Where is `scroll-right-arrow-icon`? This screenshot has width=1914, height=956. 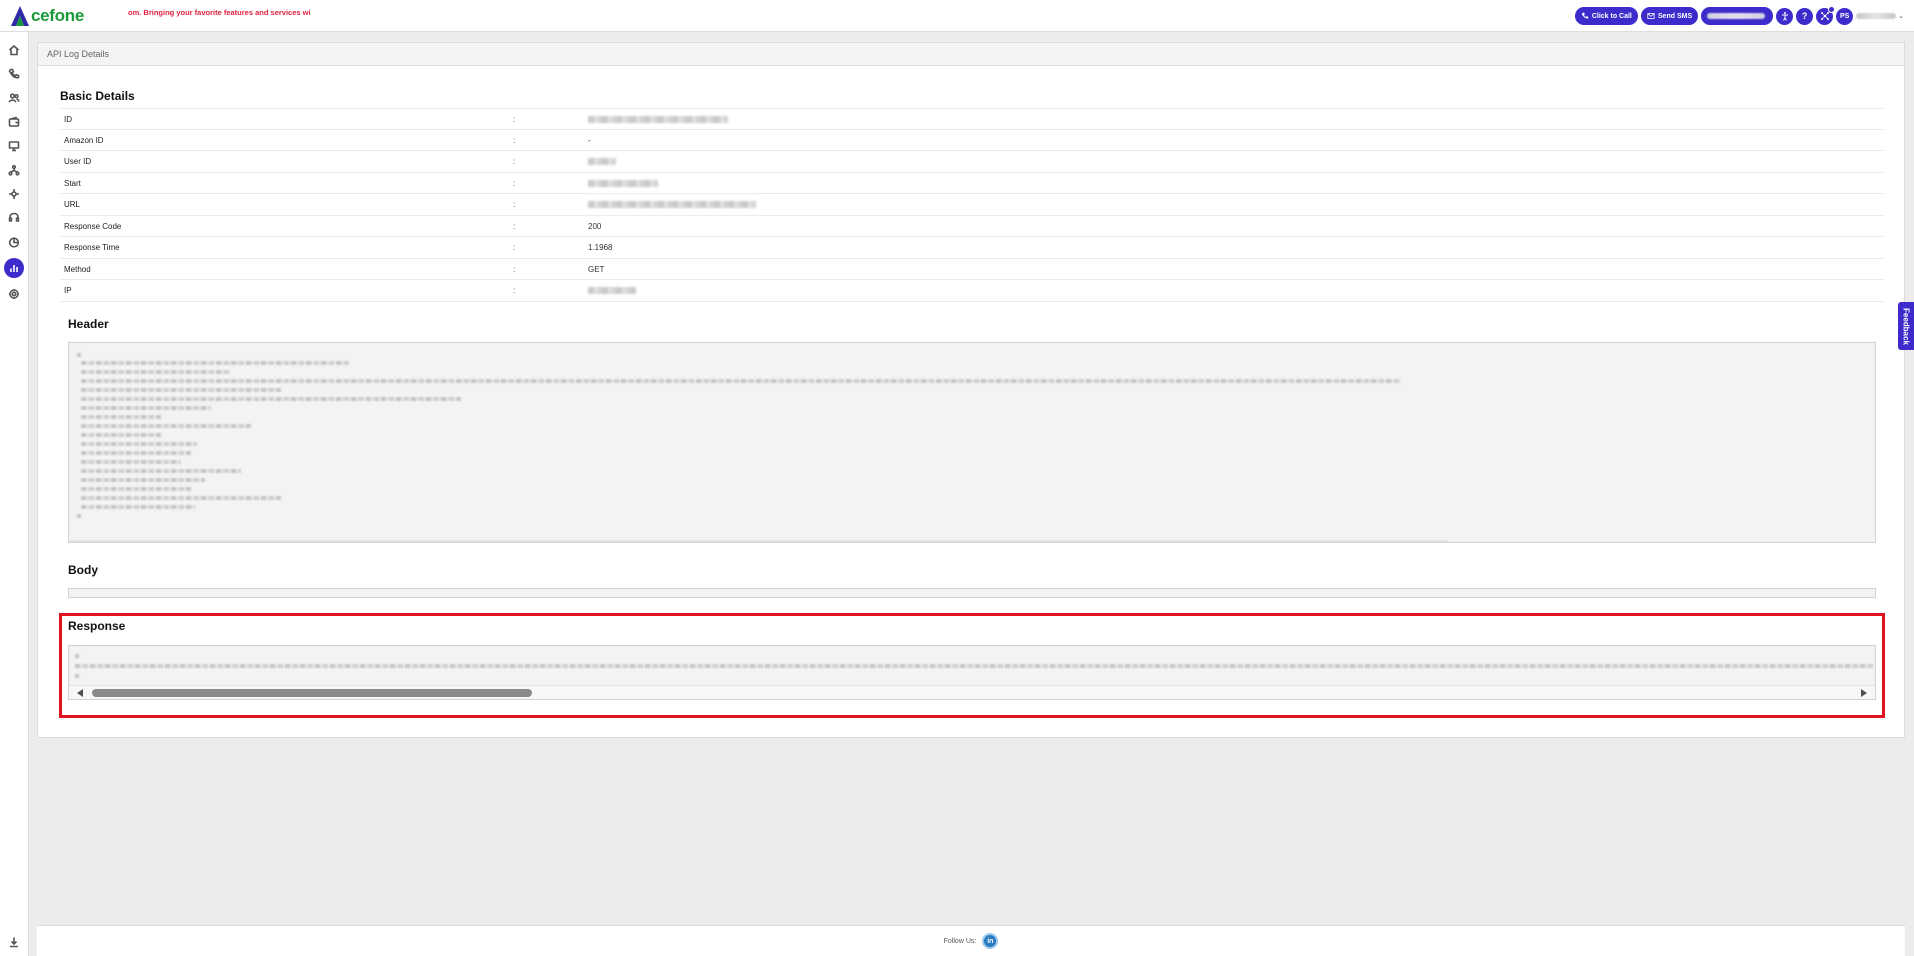
scroll-right-arrow-icon is located at coordinates (1864, 693).